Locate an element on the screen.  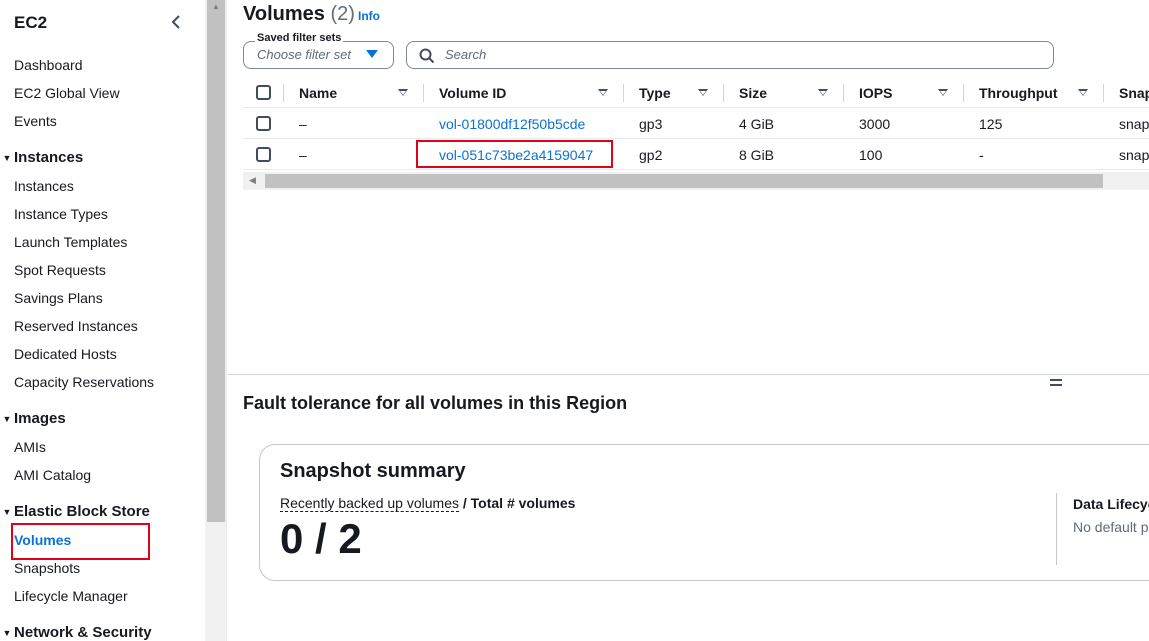
column-header-name: Name is located at coordinates (318, 92).